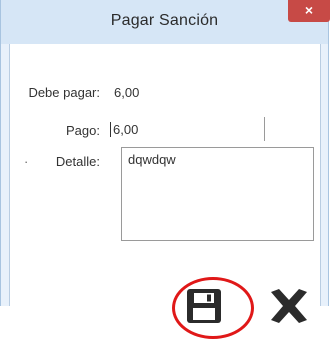  I want to click on save-button, so click(204, 306).